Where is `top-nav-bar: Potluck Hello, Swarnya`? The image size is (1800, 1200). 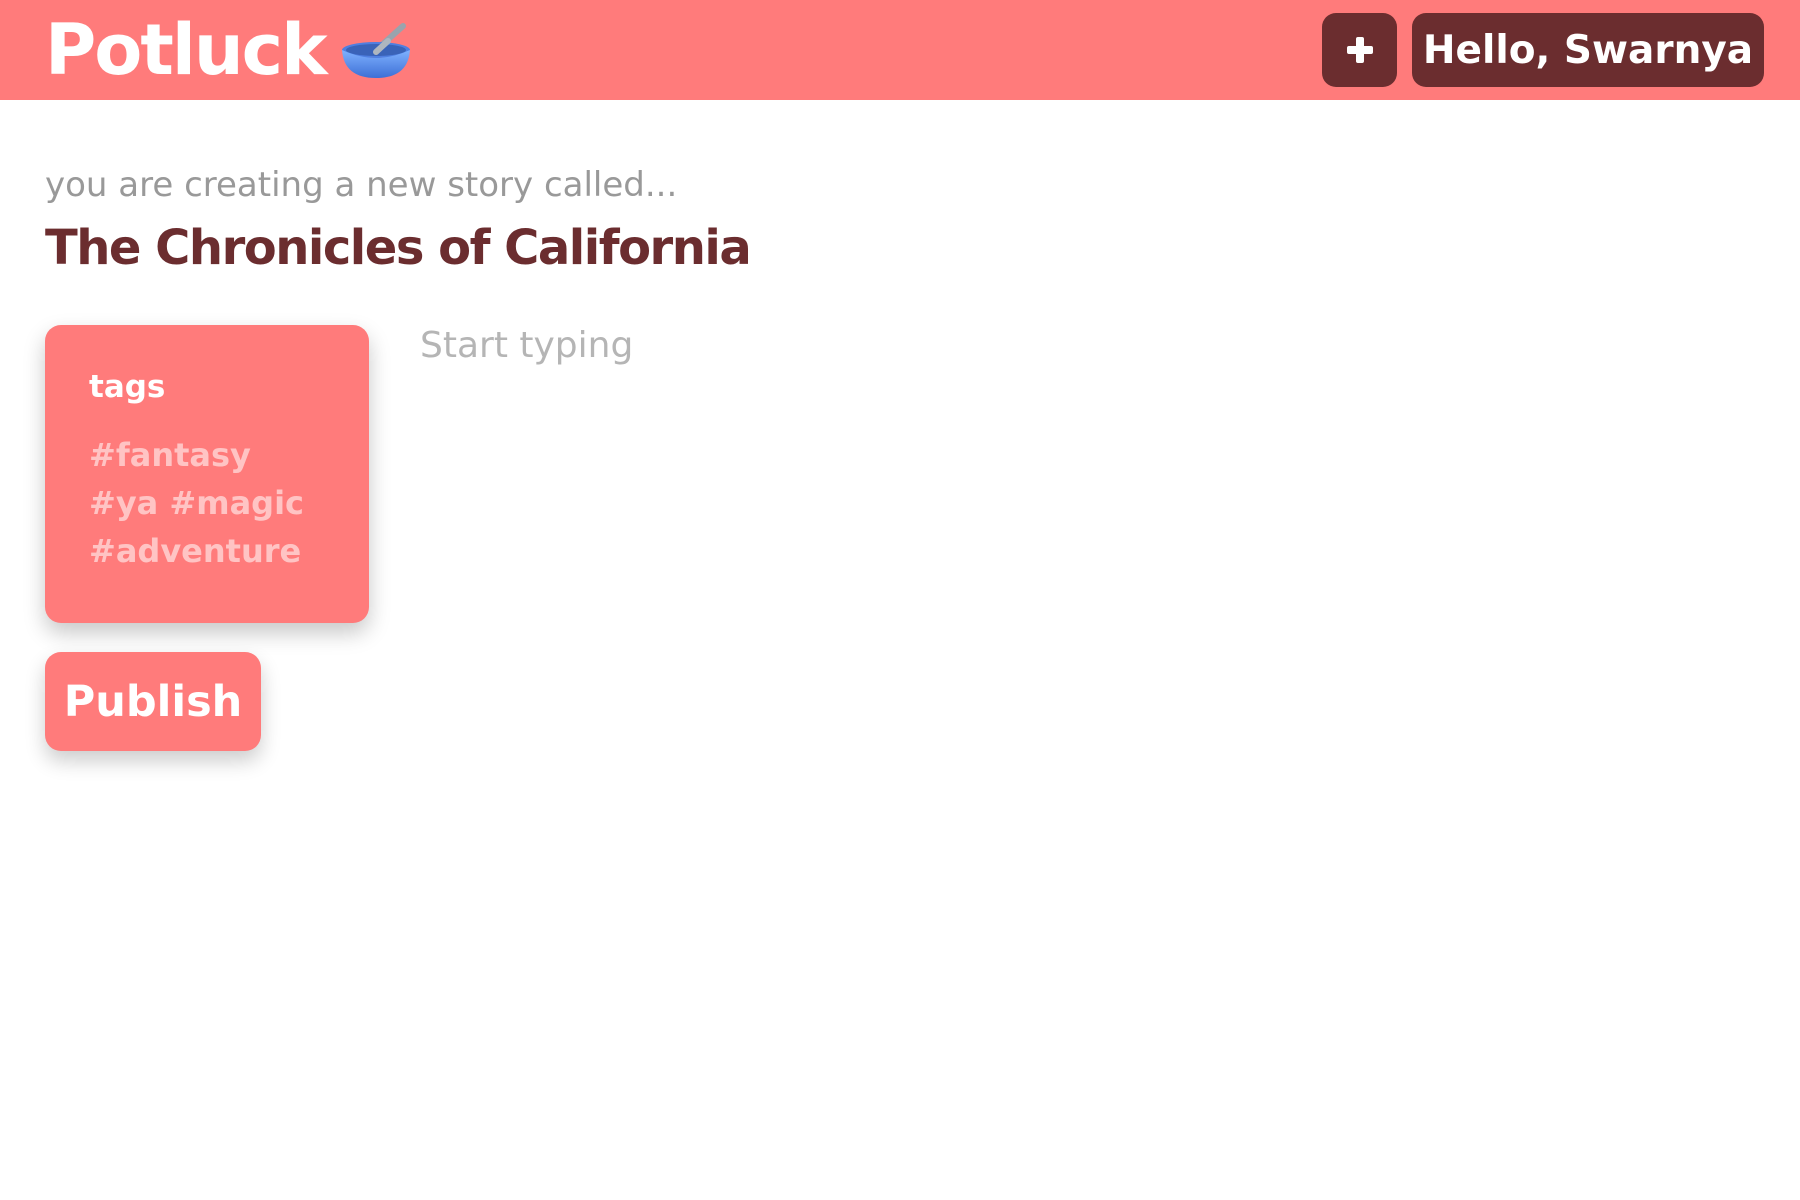
top-nav-bar: Potluck Hello, Swarnya is located at coordinates (900, 50).